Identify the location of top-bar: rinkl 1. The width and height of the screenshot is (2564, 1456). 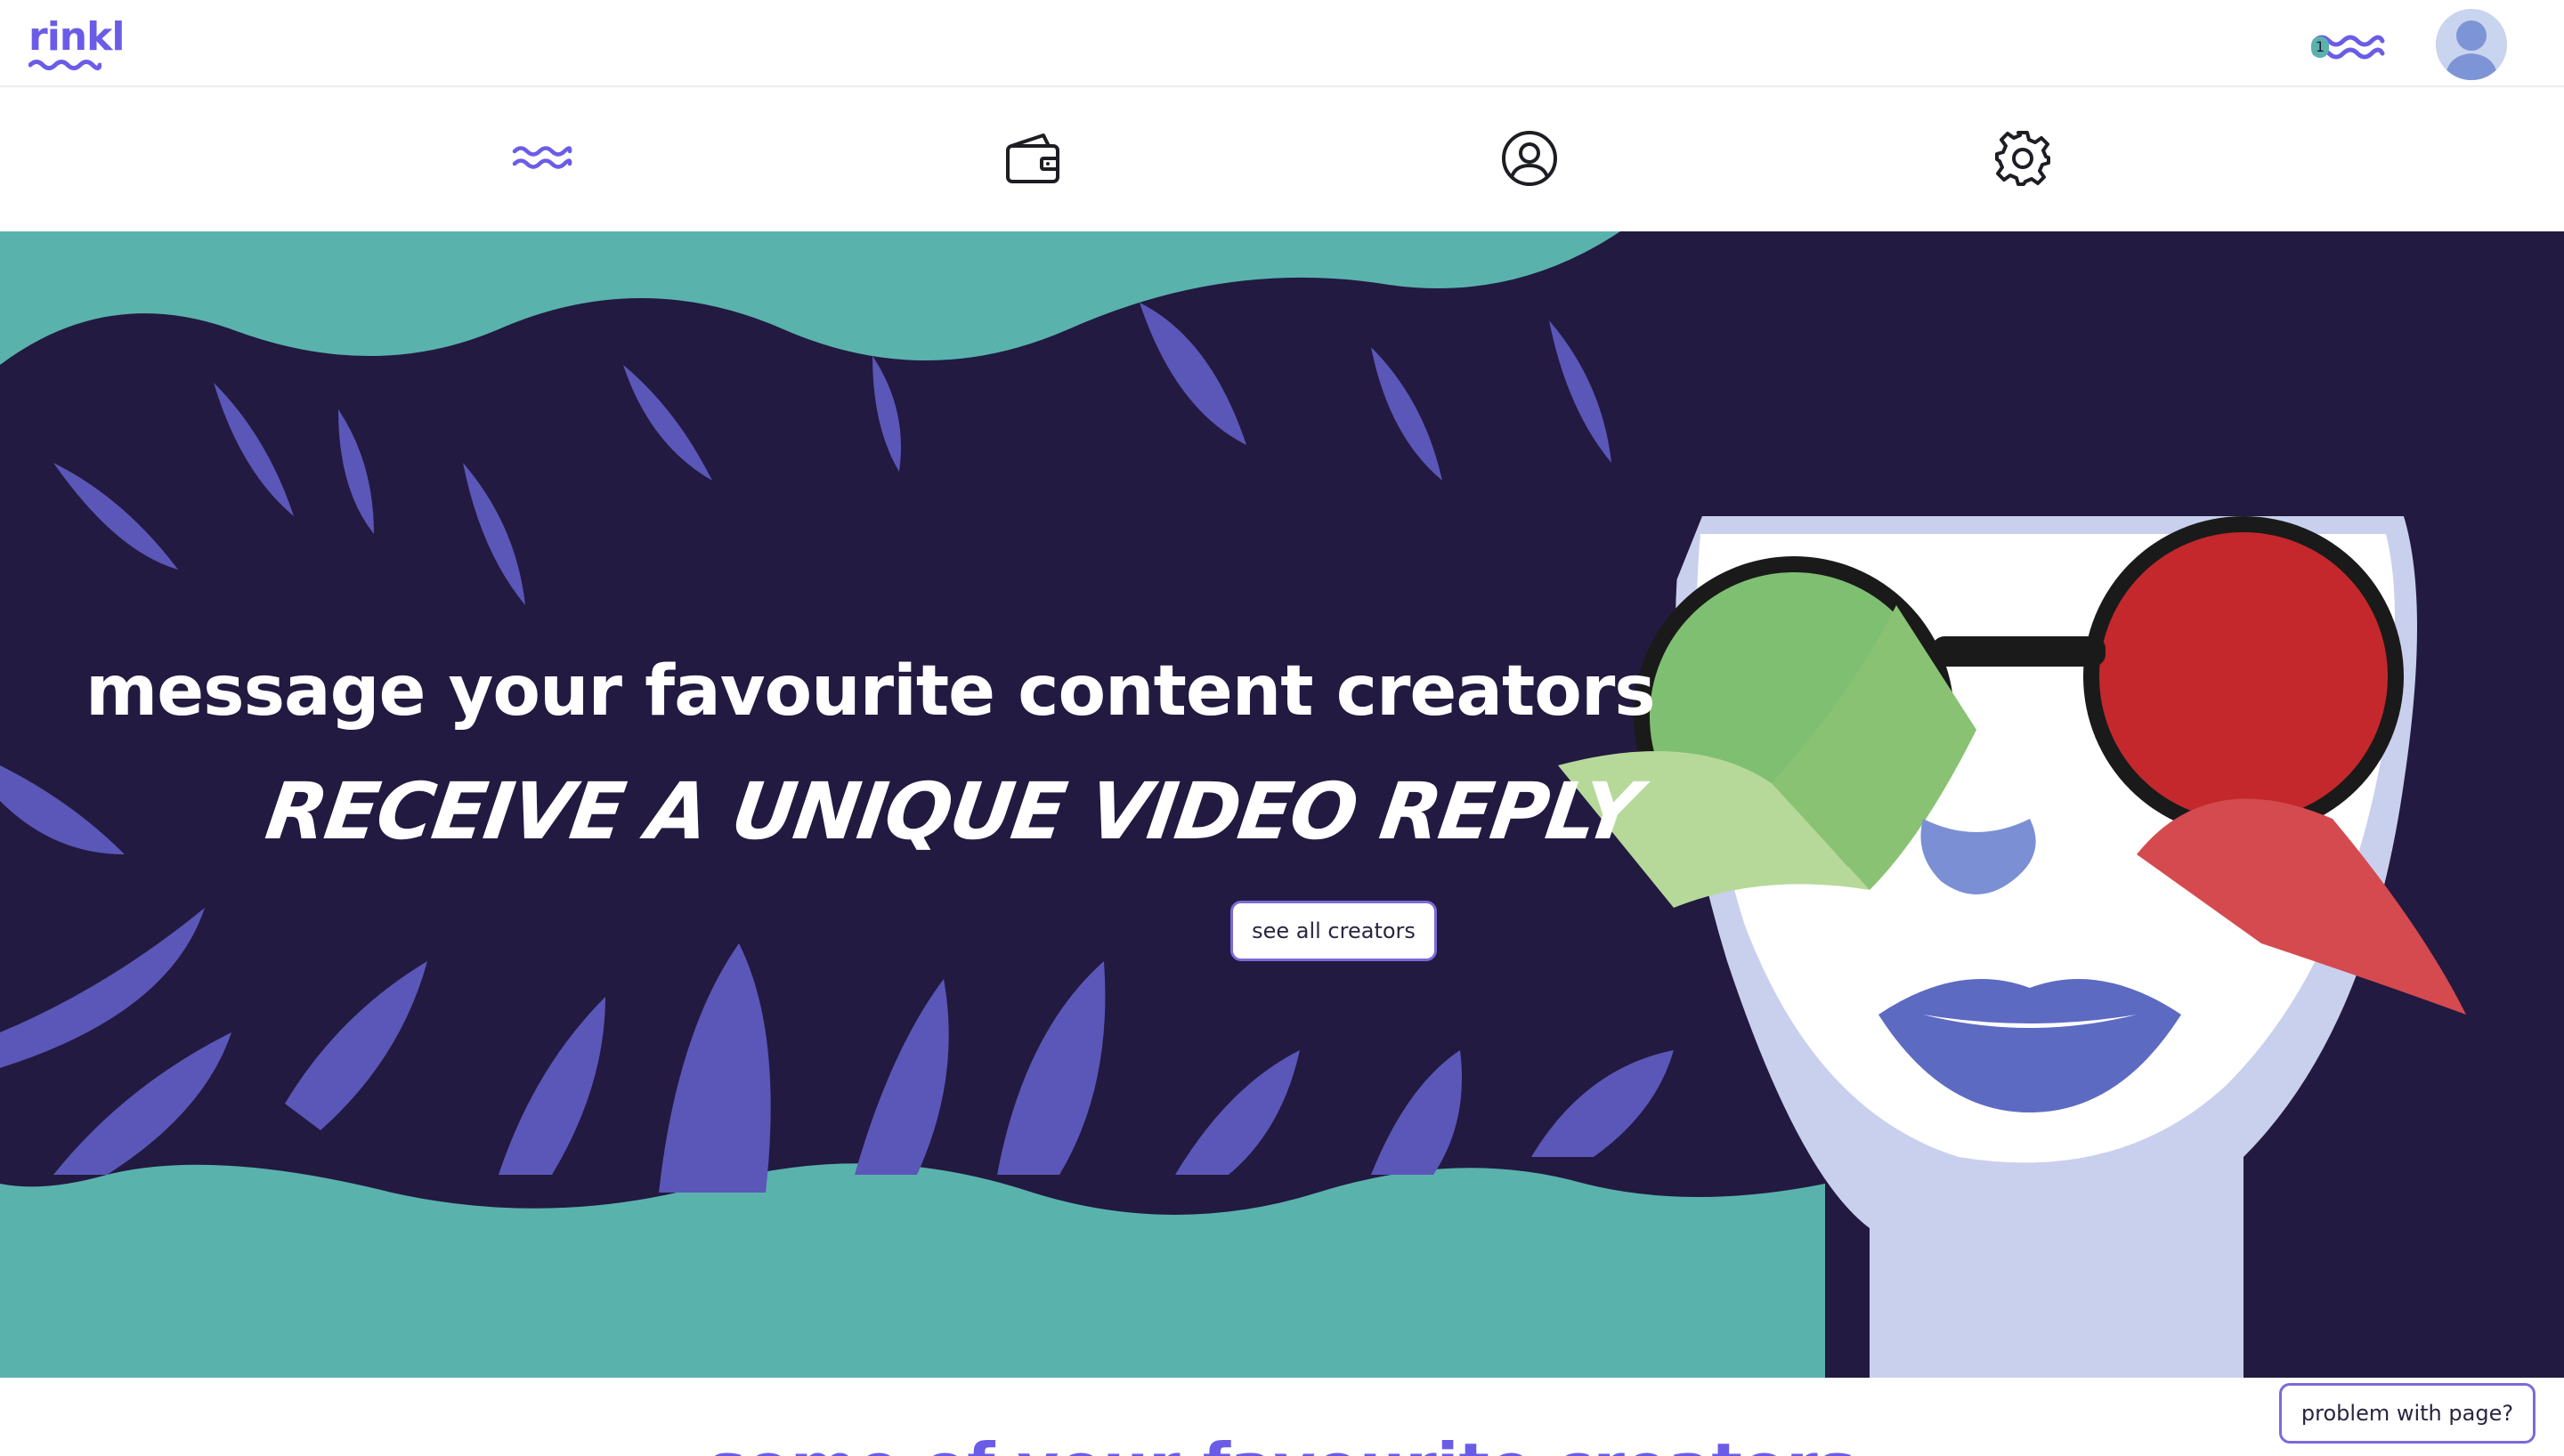
(1282, 43).